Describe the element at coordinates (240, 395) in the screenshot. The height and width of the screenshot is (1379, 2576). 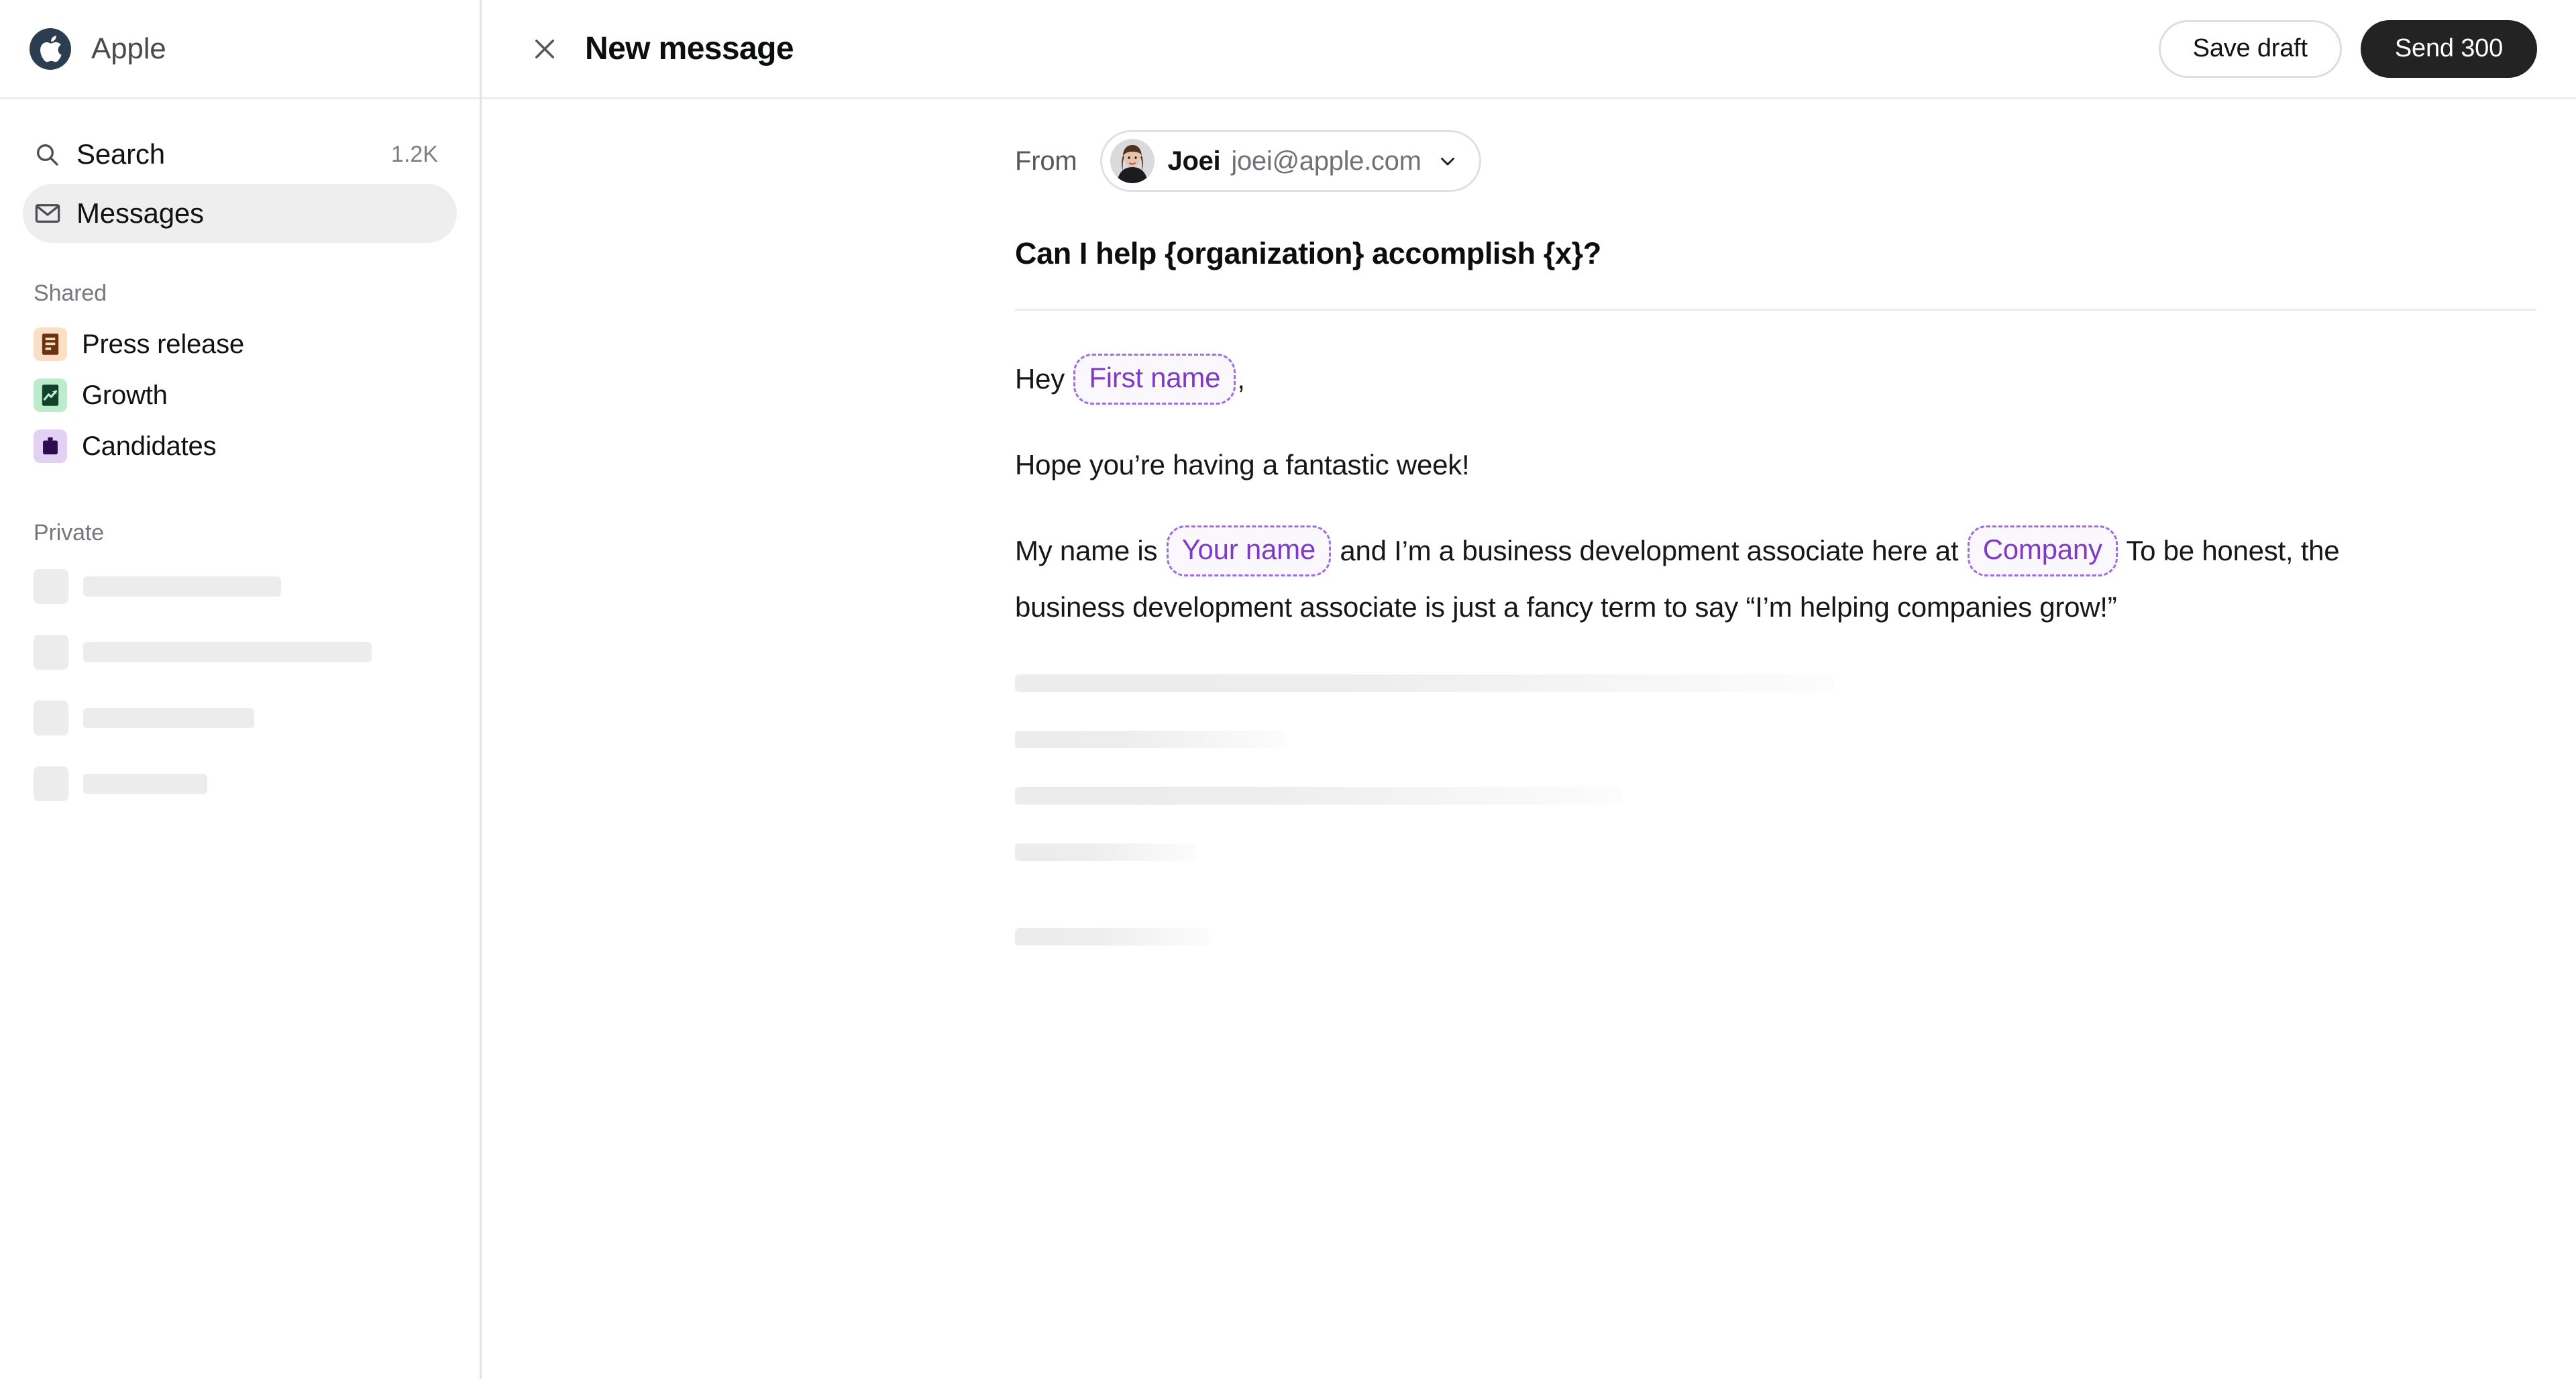
I see `sidebar-item-growth: Growth` at that location.